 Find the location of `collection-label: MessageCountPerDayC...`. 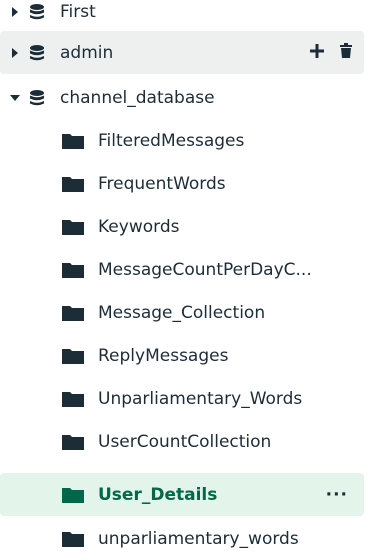

collection-label: MessageCountPerDayC... is located at coordinates (205, 269).